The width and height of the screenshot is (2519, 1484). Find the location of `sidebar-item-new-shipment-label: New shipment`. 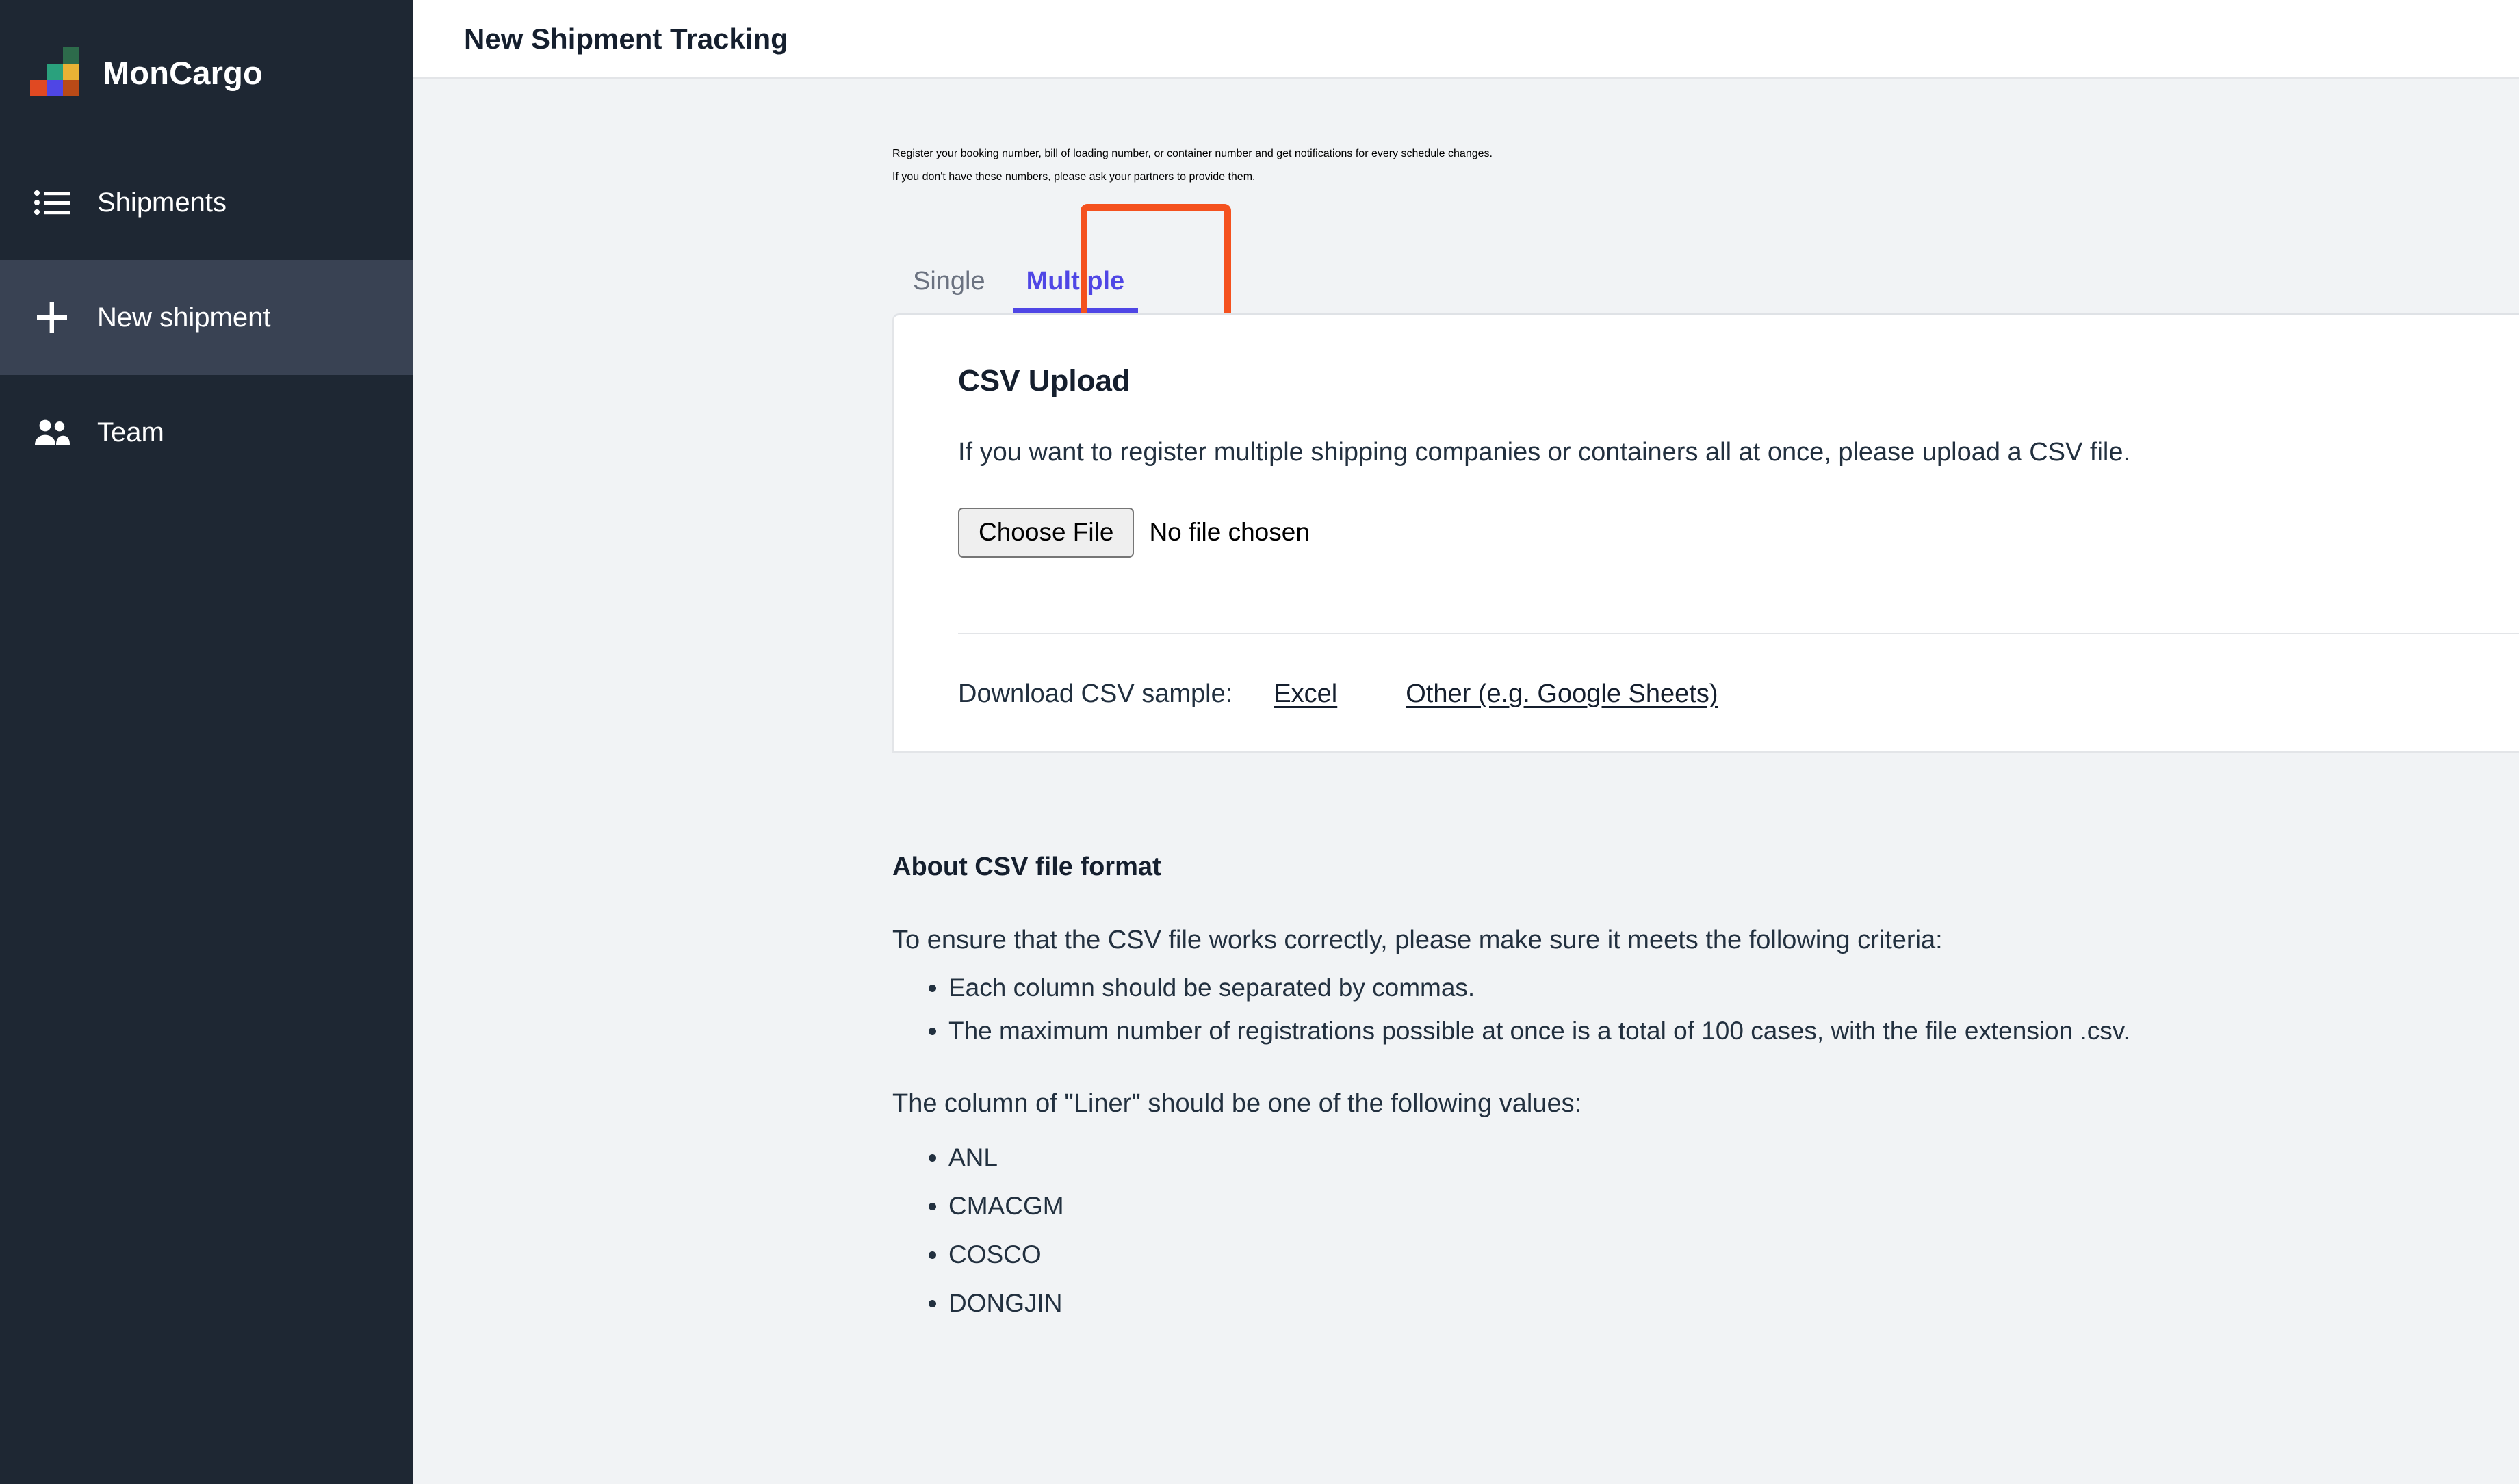

sidebar-item-new-shipment-label: New shipment is located at coordinates (184, 317).